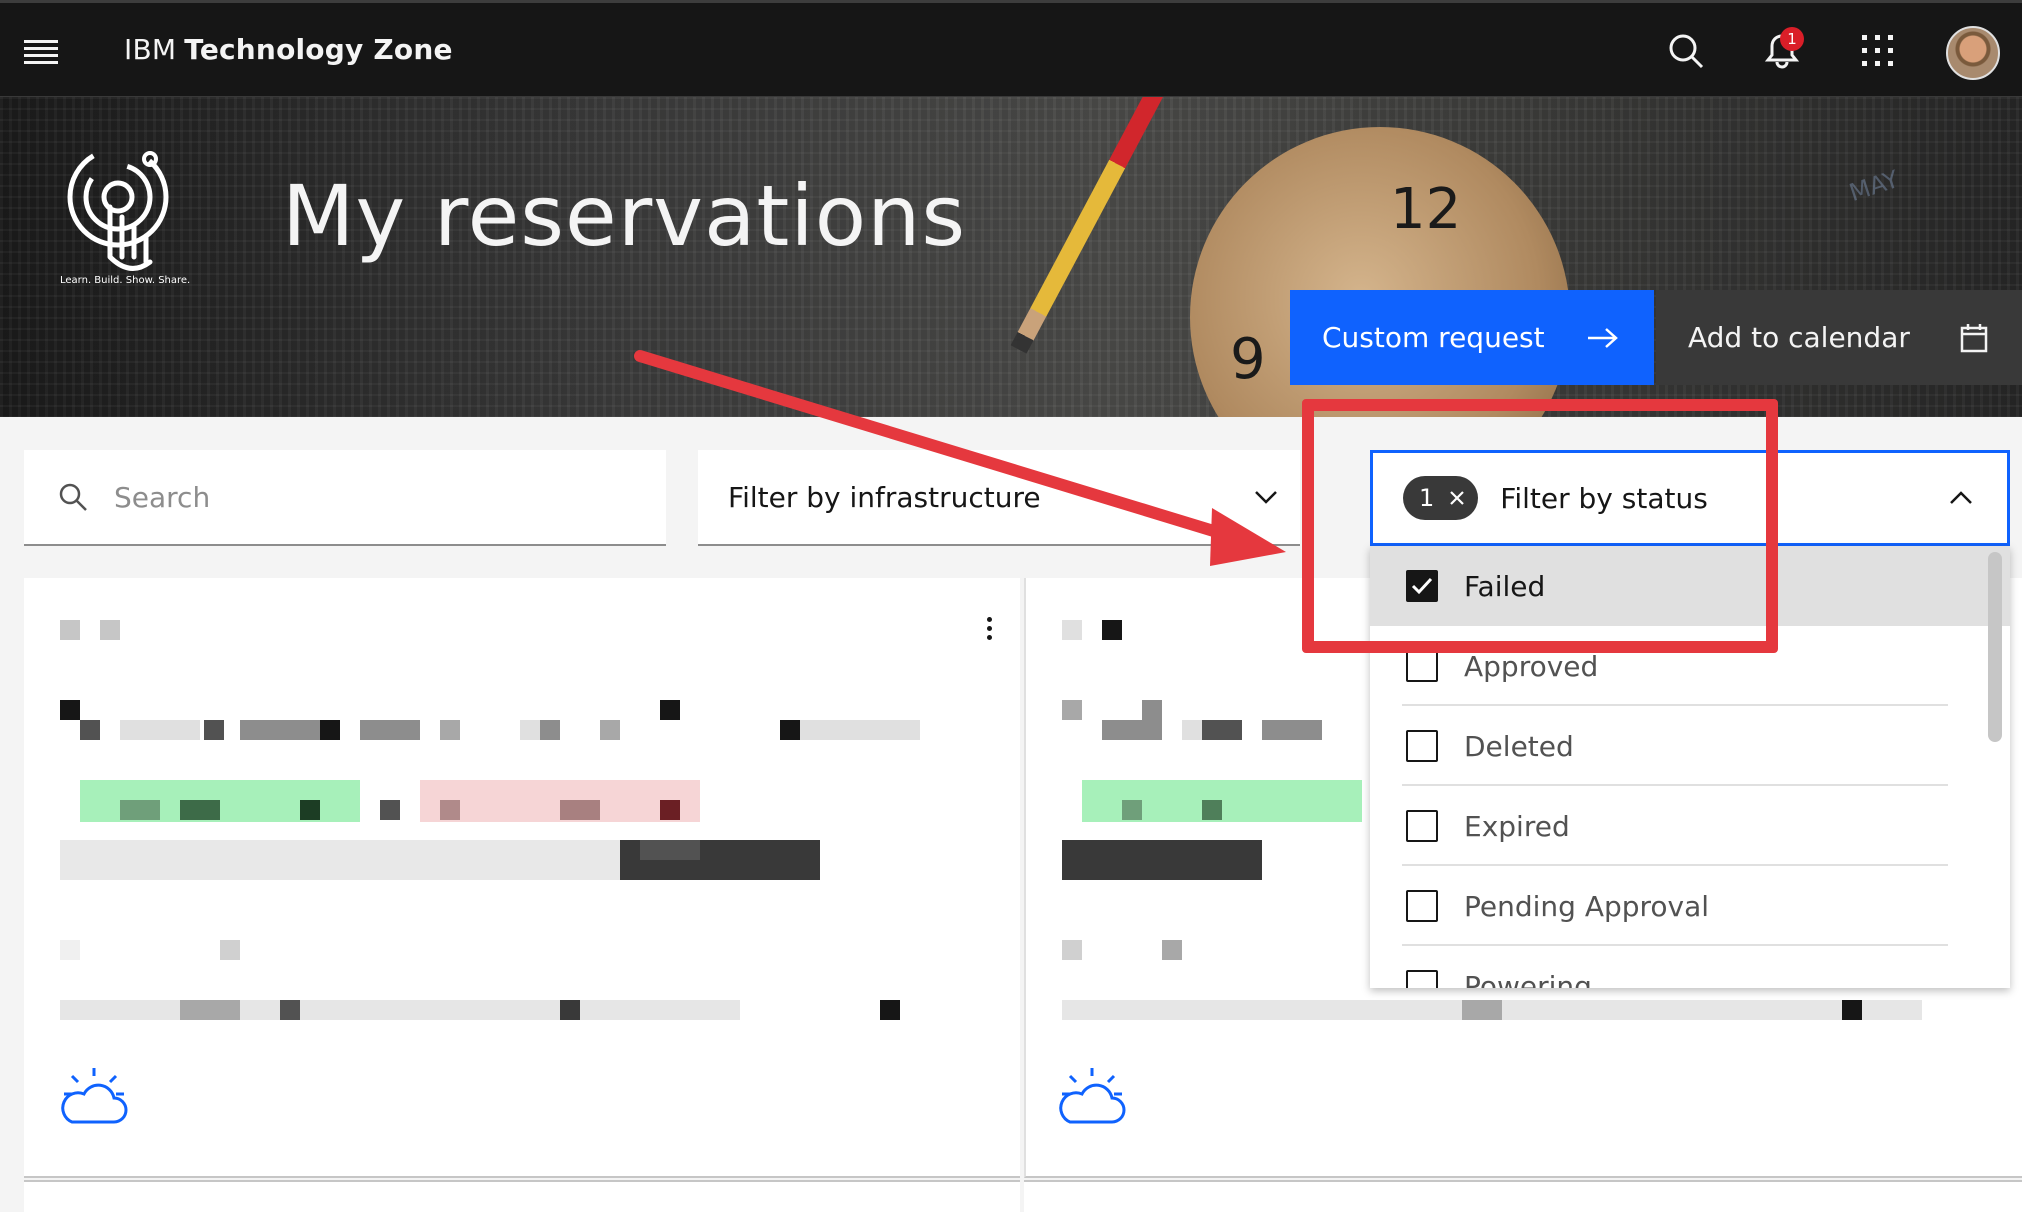 The height and width of the screenshot is (1212, 2022). Describe the element at coordinates (1873, 186) in the screenshot. I see `calendar-month: MAY` at that location.